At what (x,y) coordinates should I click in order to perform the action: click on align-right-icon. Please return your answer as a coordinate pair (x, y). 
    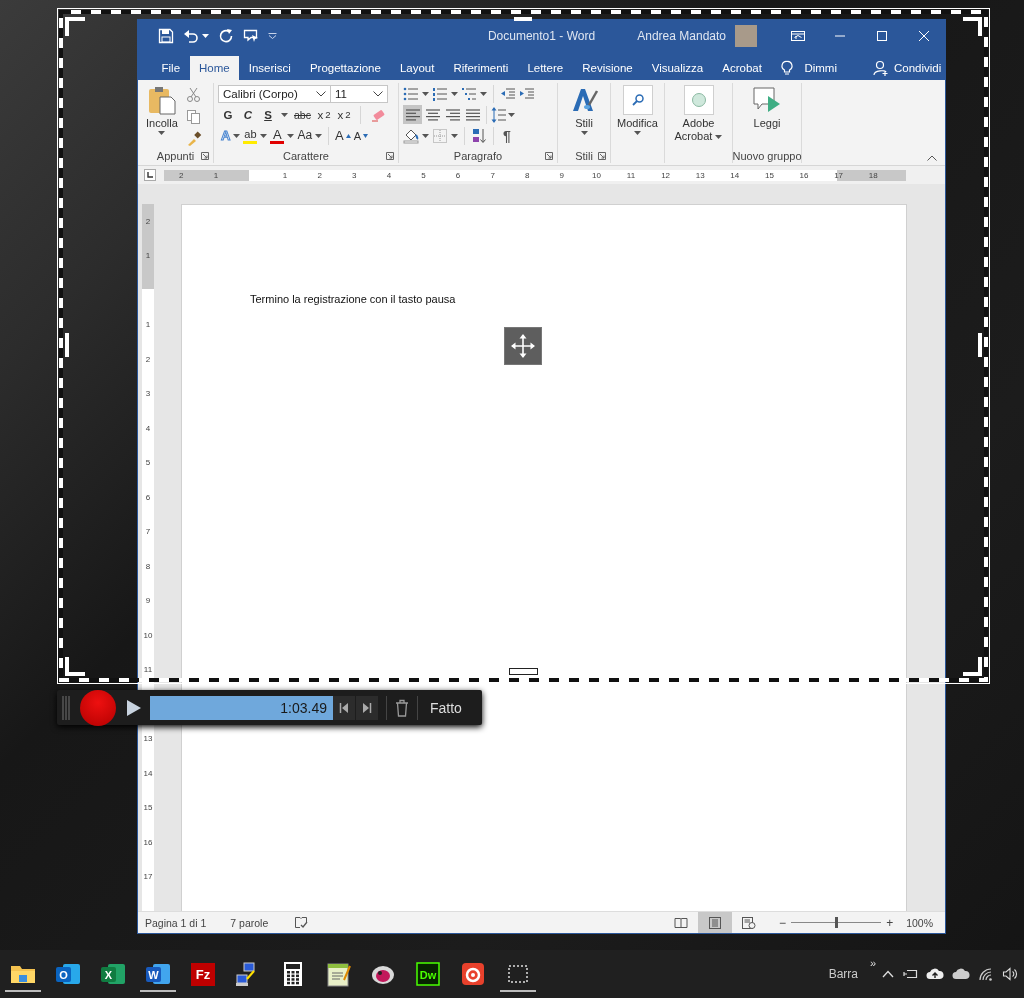
    Looking at the image, I should click on (452, 114).